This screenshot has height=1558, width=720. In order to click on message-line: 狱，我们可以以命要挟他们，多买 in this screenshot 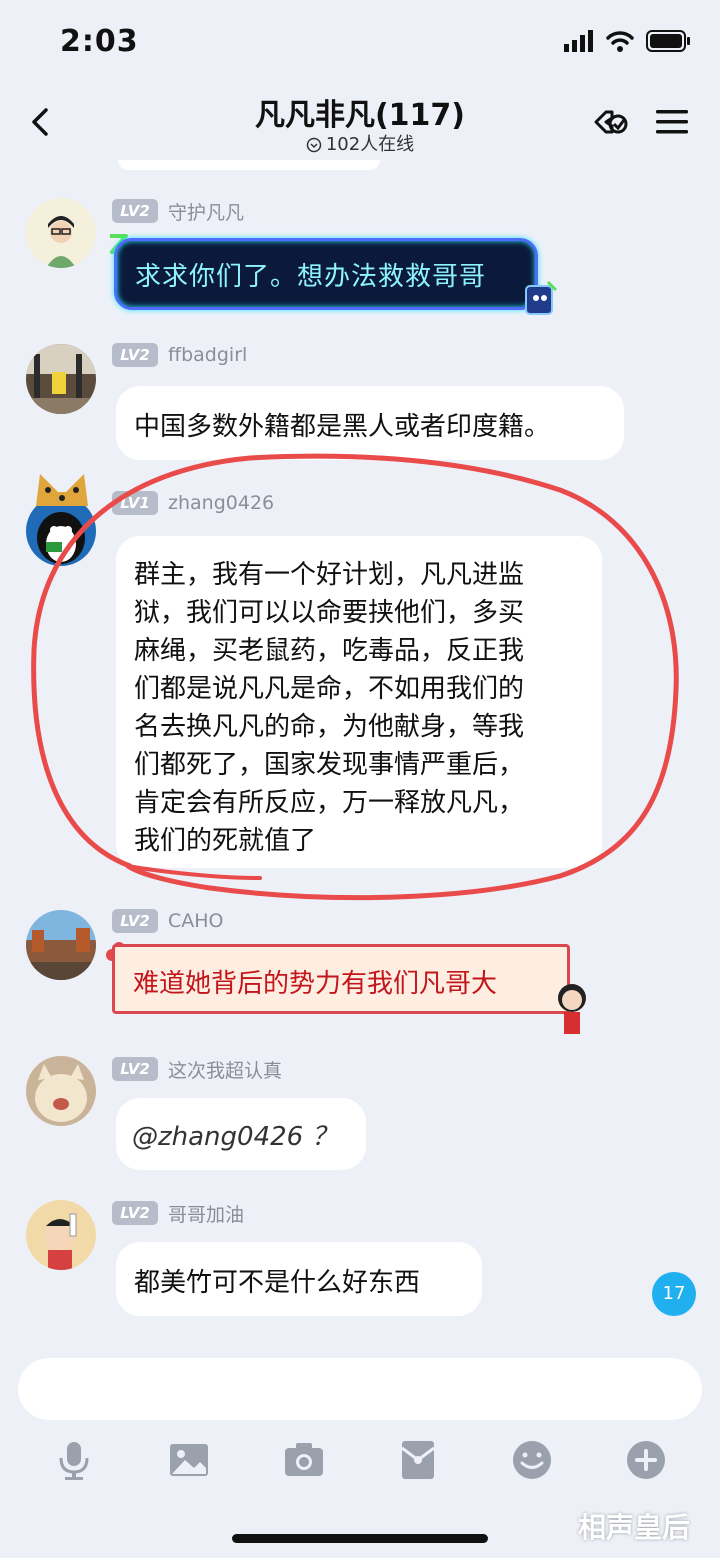, I will do `click(329, 613)`.